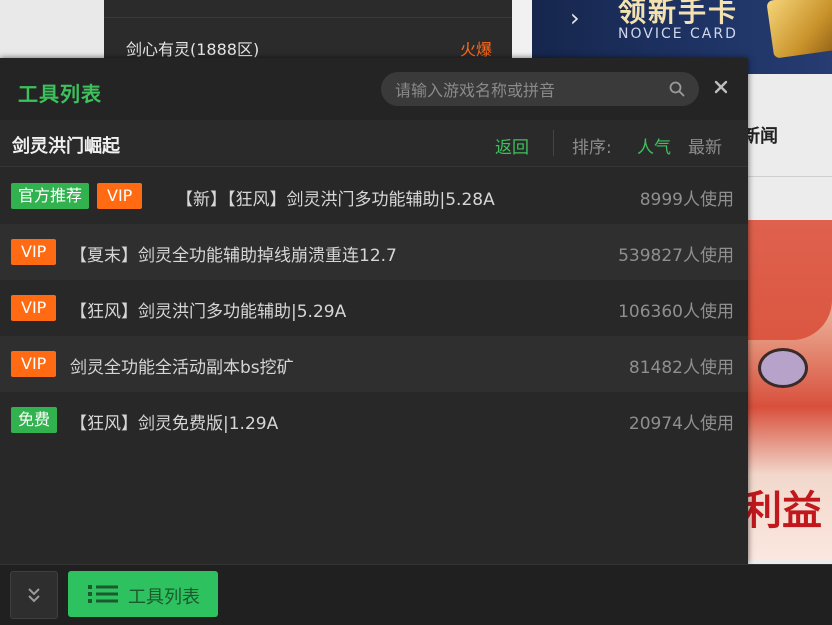 The width and height of the screenshot is (832, 625). Describe the element at coordinates (192, 48) in the screenshot. I see `server-item-name: 剑心有灵(1888区)` at that location.